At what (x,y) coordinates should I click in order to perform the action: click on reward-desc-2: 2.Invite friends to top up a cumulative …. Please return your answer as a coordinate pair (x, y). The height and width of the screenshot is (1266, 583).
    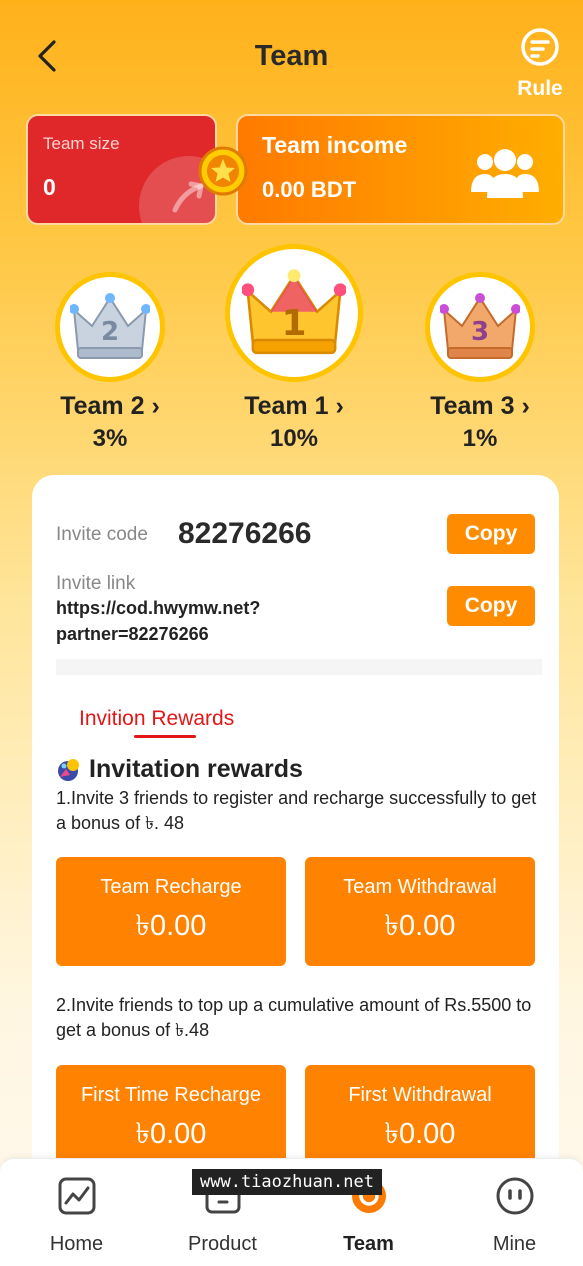
    Looking at the image, I should click on (294, 1017).